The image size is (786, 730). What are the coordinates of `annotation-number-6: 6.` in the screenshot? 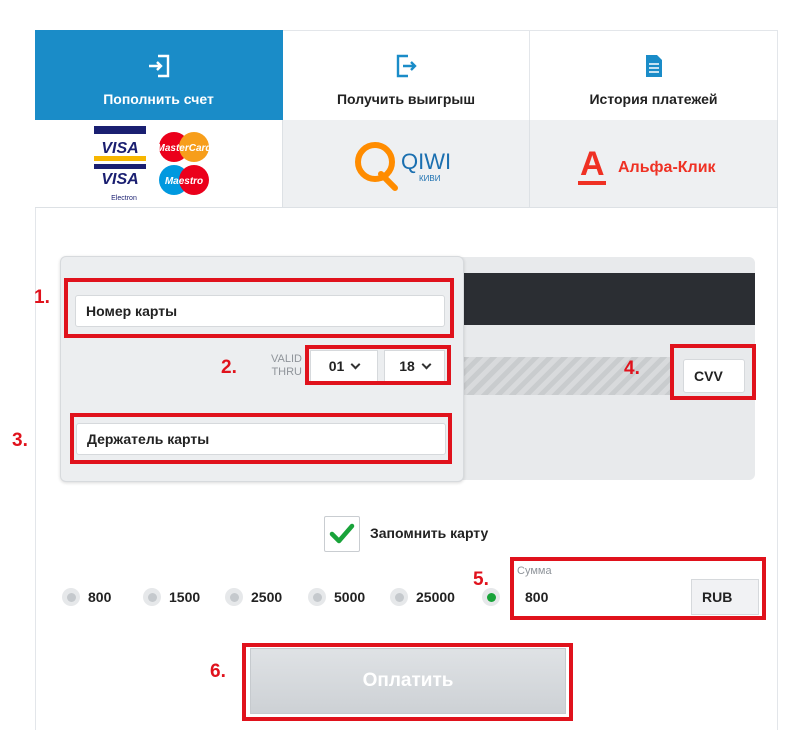 It's located at (218, 671).